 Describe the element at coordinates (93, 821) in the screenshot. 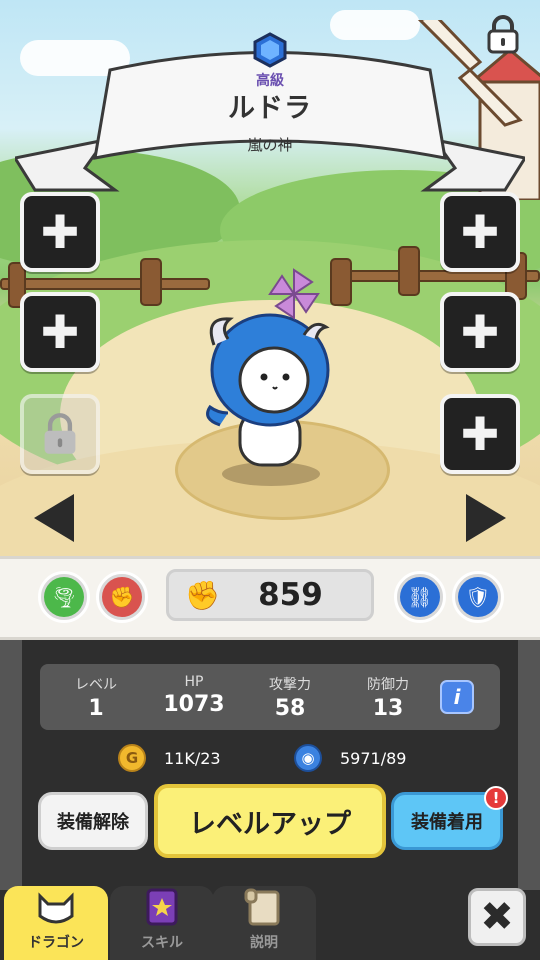

I see `unequip-button: 装備解除` at that location.